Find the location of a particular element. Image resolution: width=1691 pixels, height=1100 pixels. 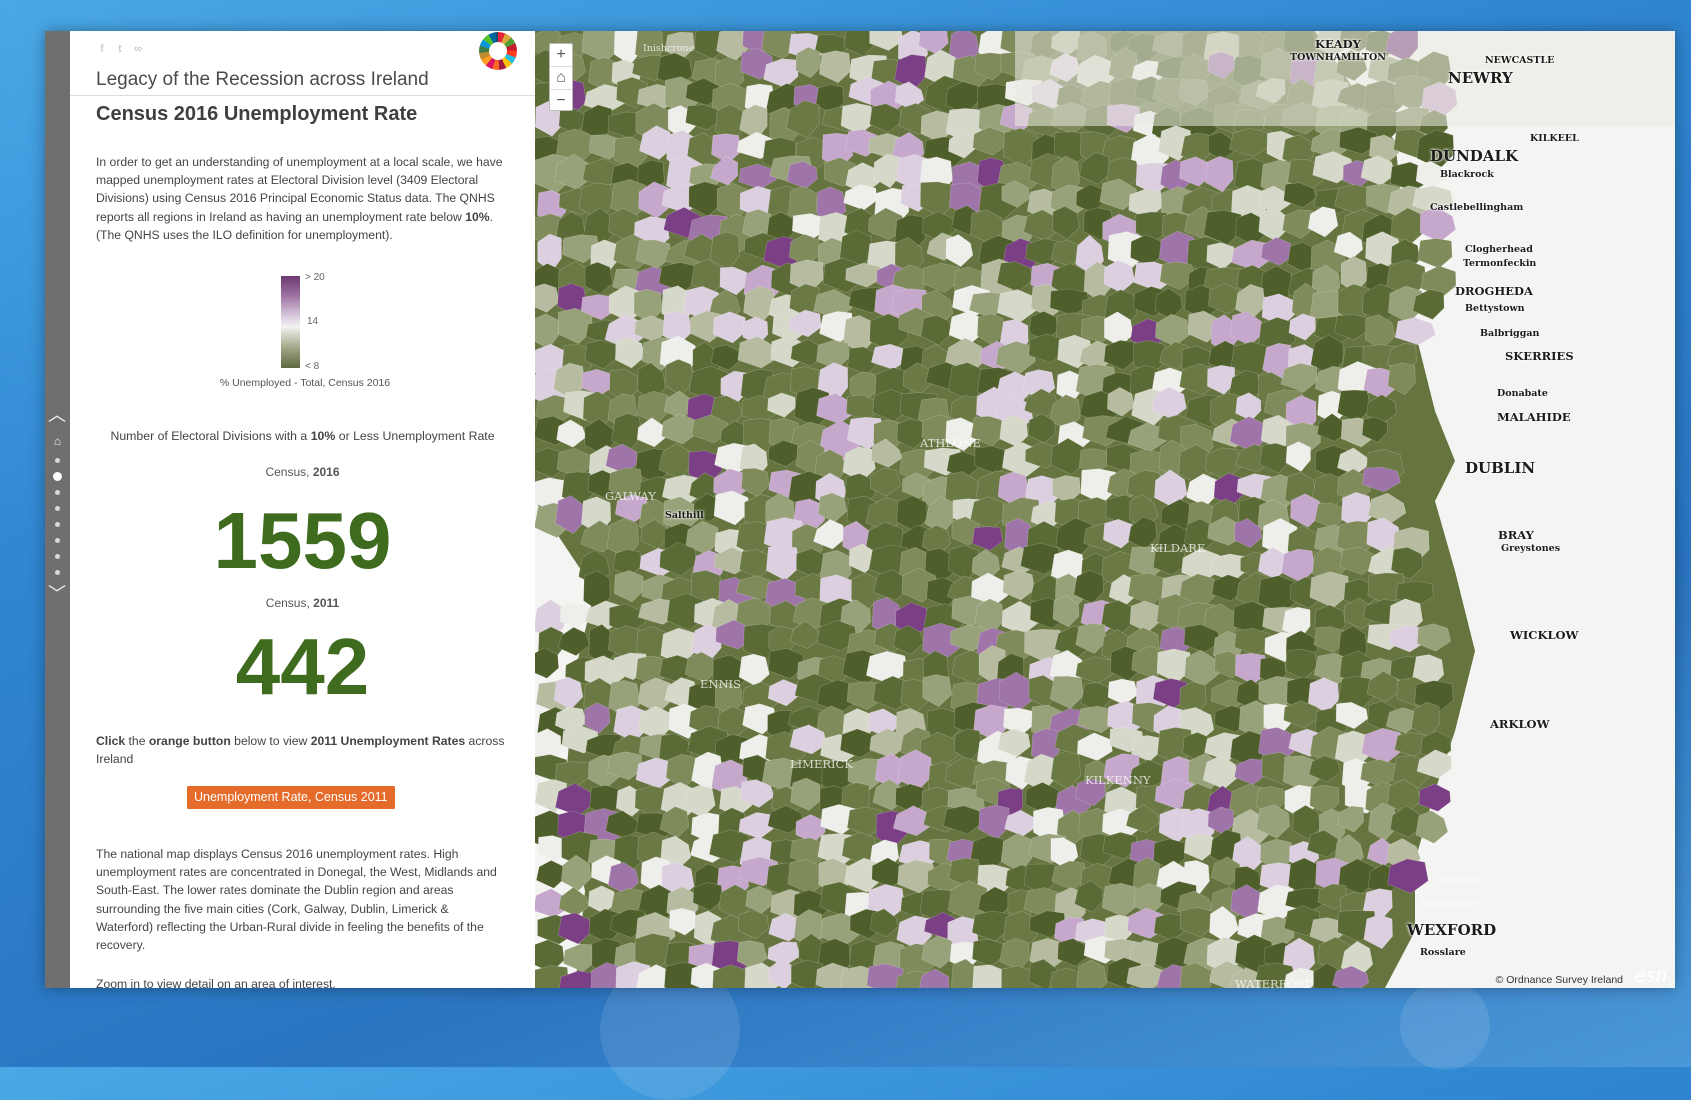

home-extent-button: ⌂ is located at coordinates (561, 78).